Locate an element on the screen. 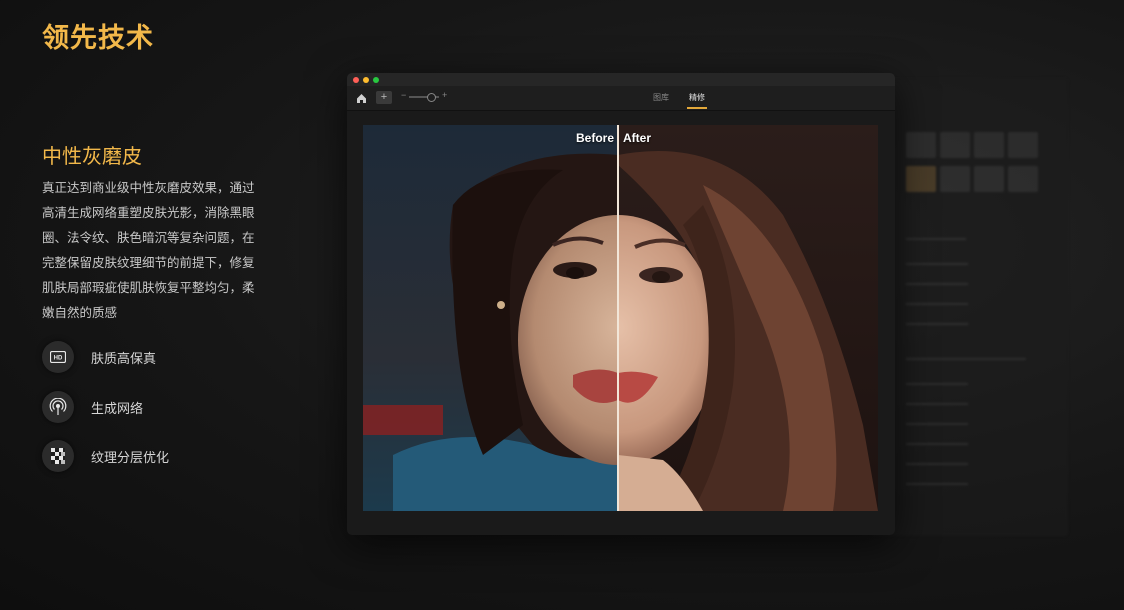  home-icon is located at coordinates (361, 100).